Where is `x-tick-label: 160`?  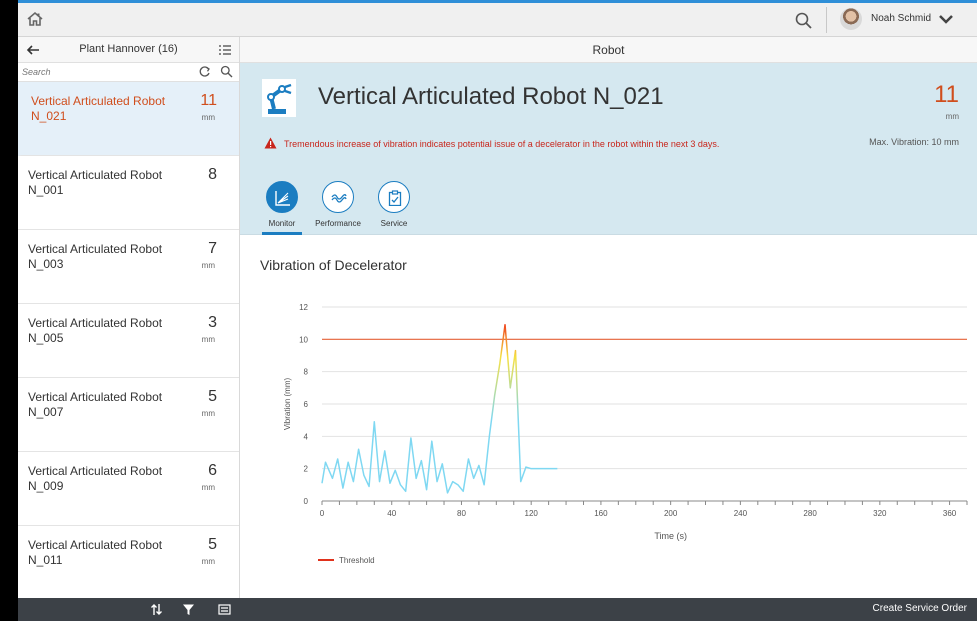
x-tick-label: 160 is located at coordinates (601, 513).